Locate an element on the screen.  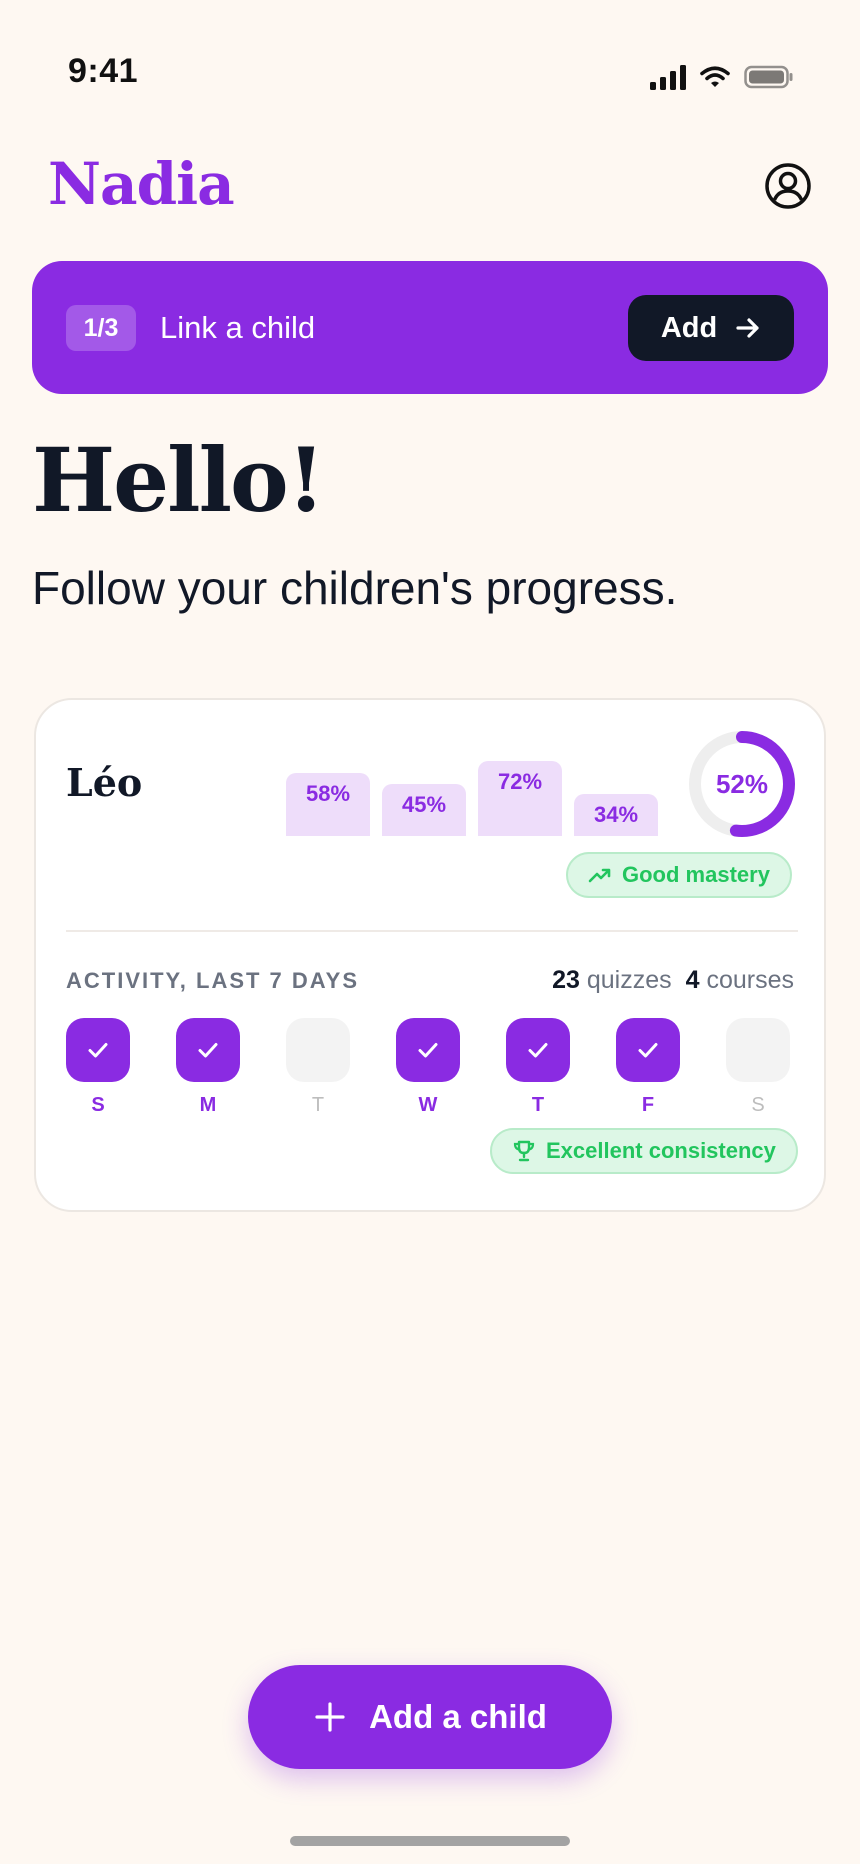
activity-label: ACTIVITY, LAST 7 DAYS is located at coordinates (213, 980).